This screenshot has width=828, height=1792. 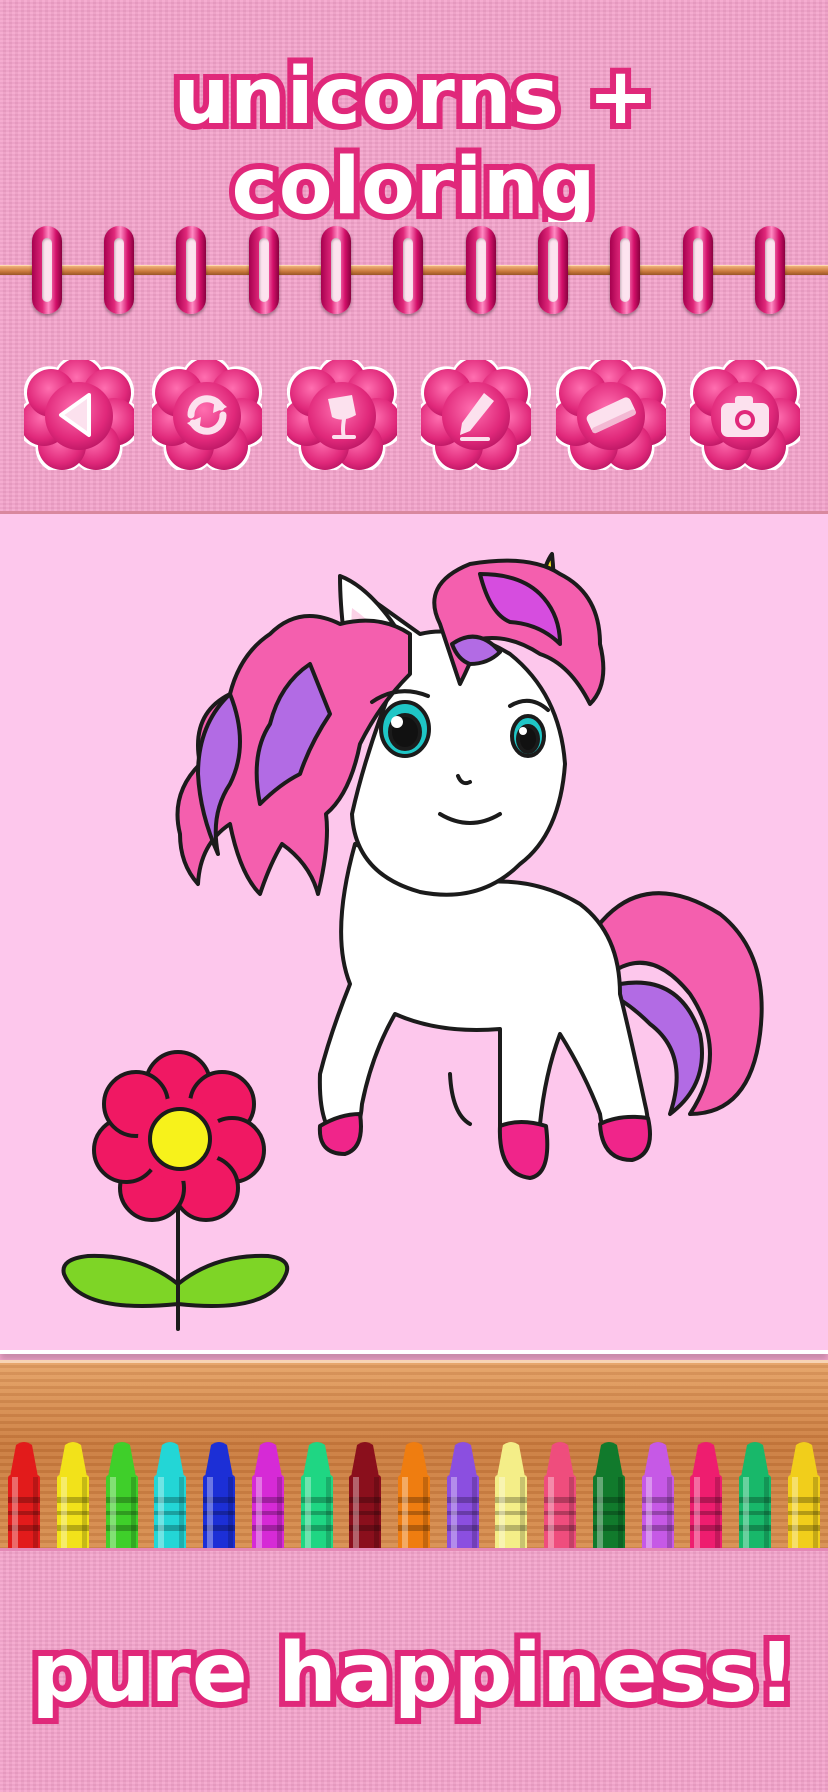 I want to click on back-arrow-icon, so click(x=75, y=415).